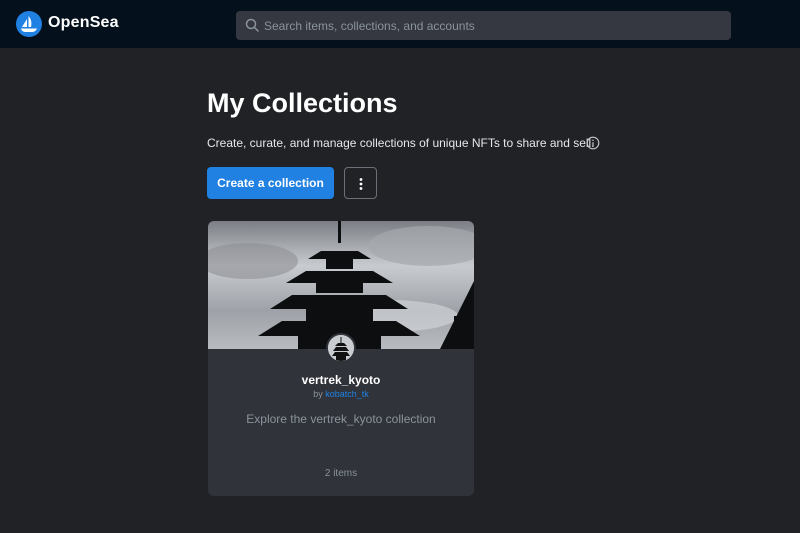  Describe the element at coordinates (341, 473) in the screenshot. I see `collection-item-count: 2 items` at that location.